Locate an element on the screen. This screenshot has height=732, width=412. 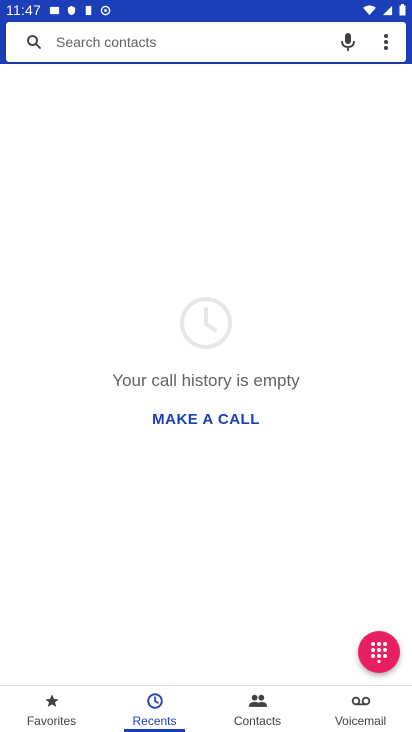
battery-icon is located at coordinates (402, 10).